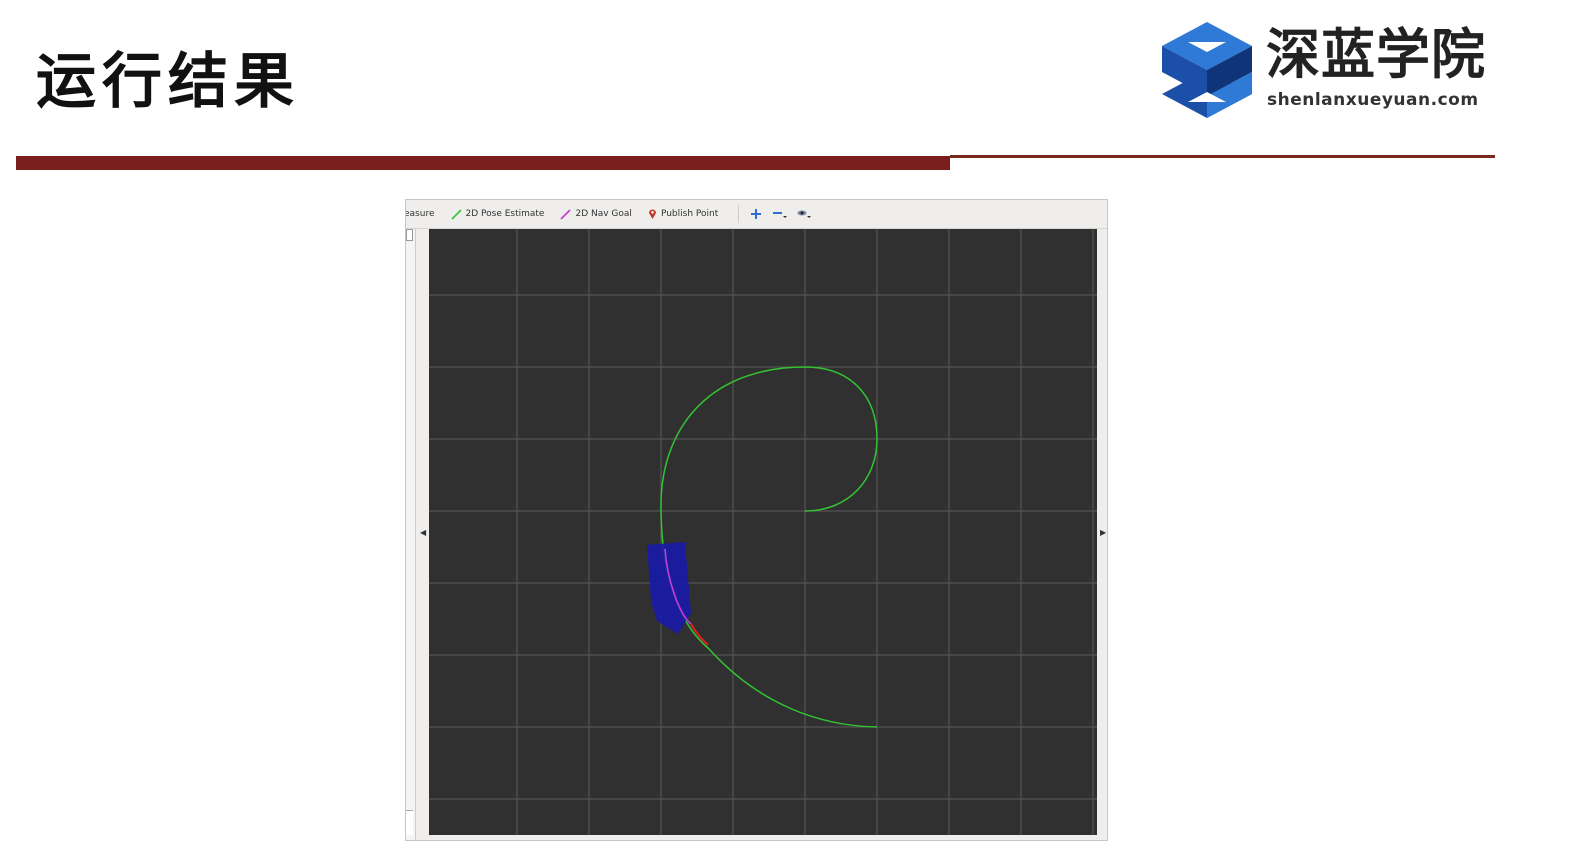 The height and width of the screenshot is (863, 1577). I want to click on triangle-left-icon: ◀, so click(423, 532).